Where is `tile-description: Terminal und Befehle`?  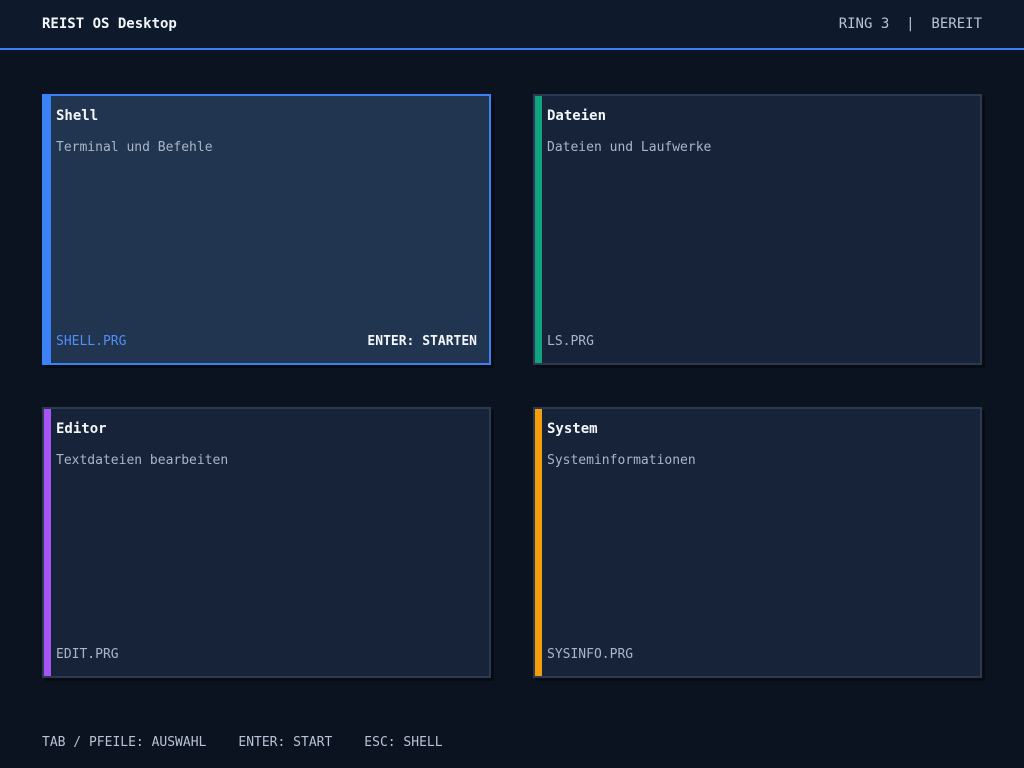 tile-description: Terminal und Befehle is located at coordinates (134, 147).